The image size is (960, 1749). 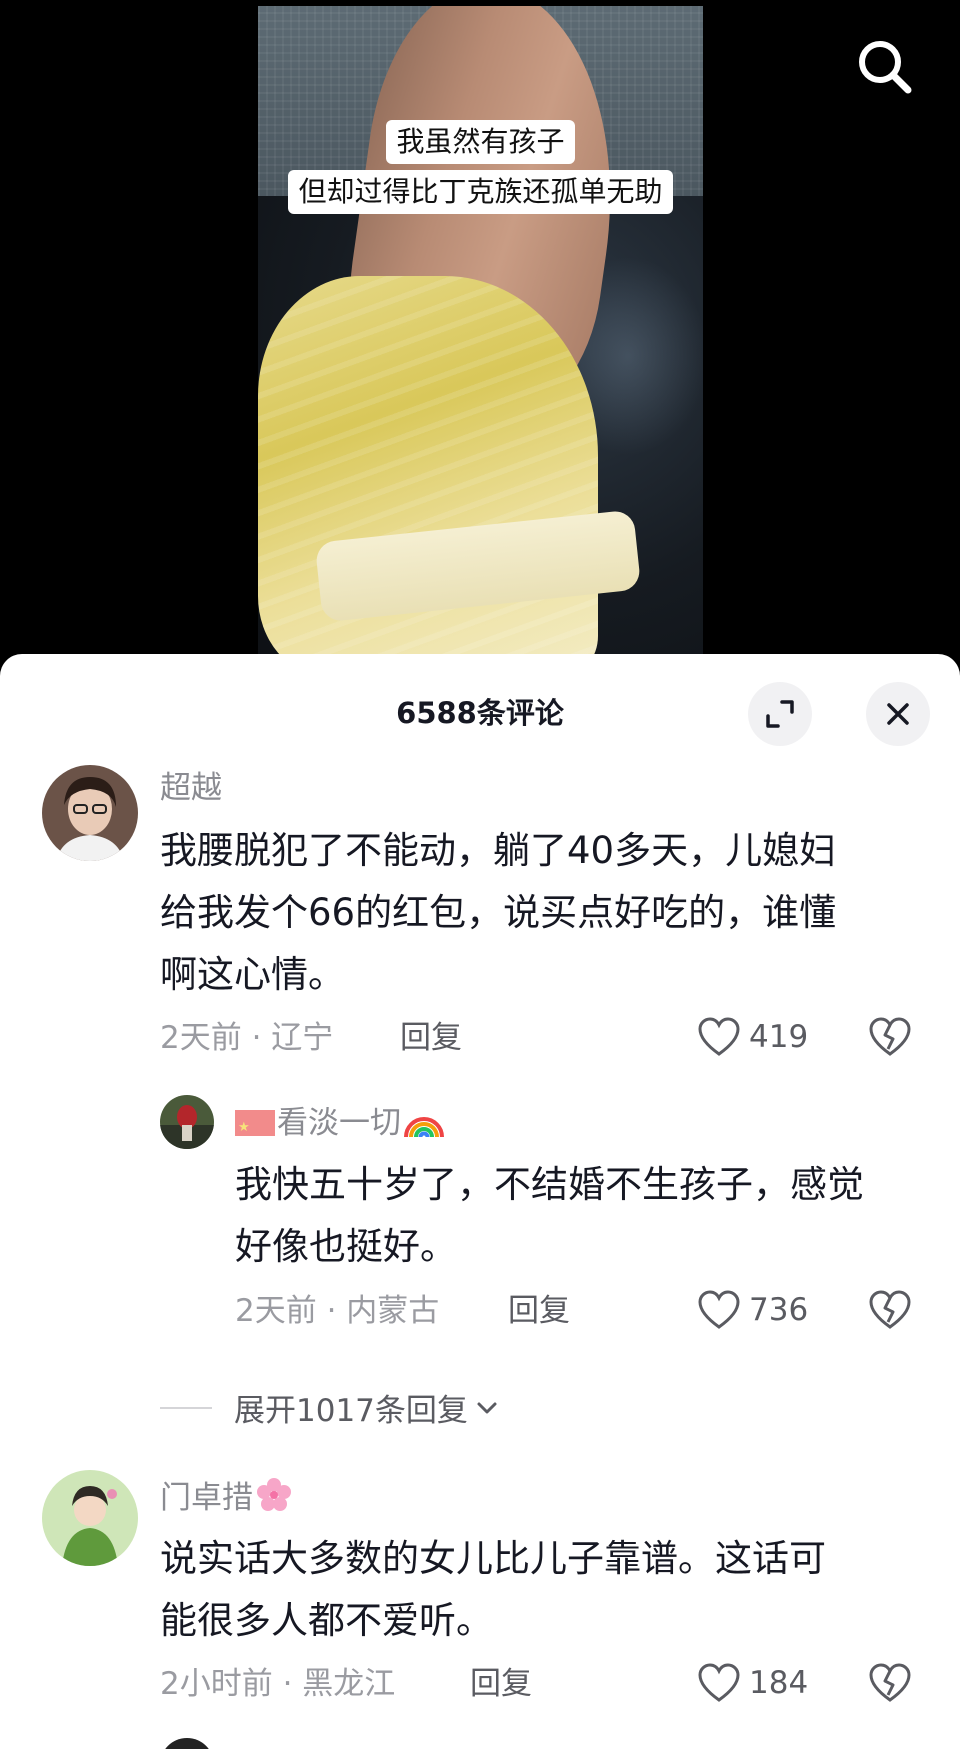 I want to click on comment-text-line: 我快五十岁了，不结婚不生孩子，感觉, so click(x=549, y=1184).